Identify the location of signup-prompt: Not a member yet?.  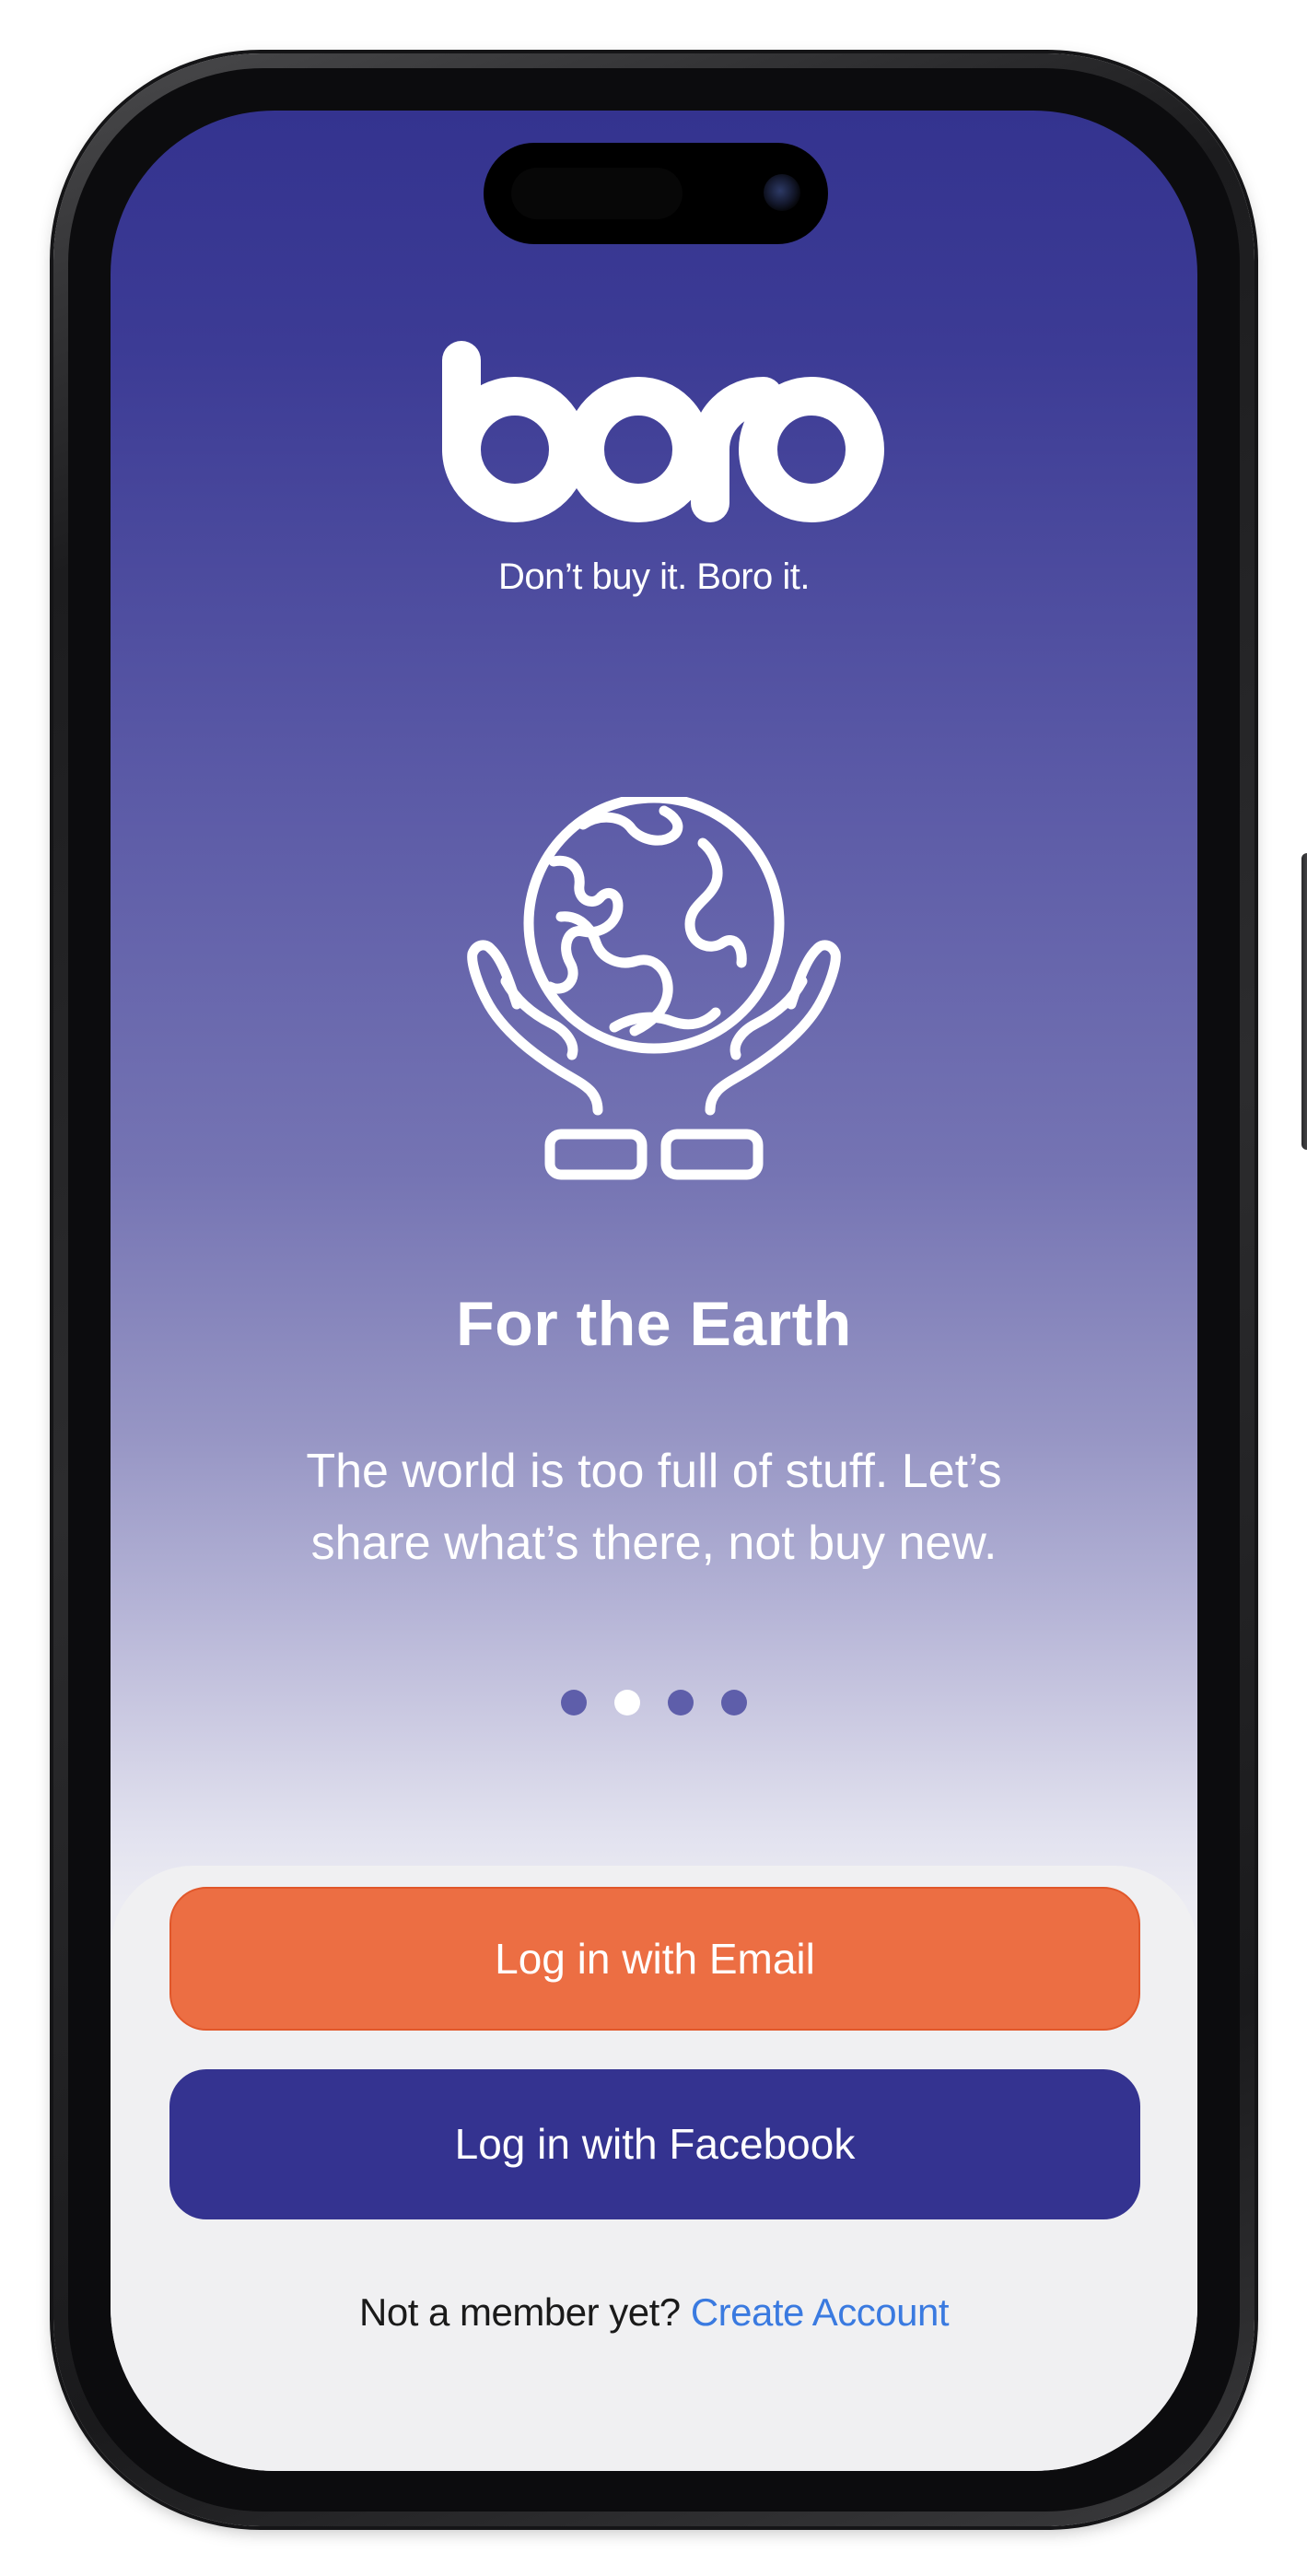
(525, 2312).